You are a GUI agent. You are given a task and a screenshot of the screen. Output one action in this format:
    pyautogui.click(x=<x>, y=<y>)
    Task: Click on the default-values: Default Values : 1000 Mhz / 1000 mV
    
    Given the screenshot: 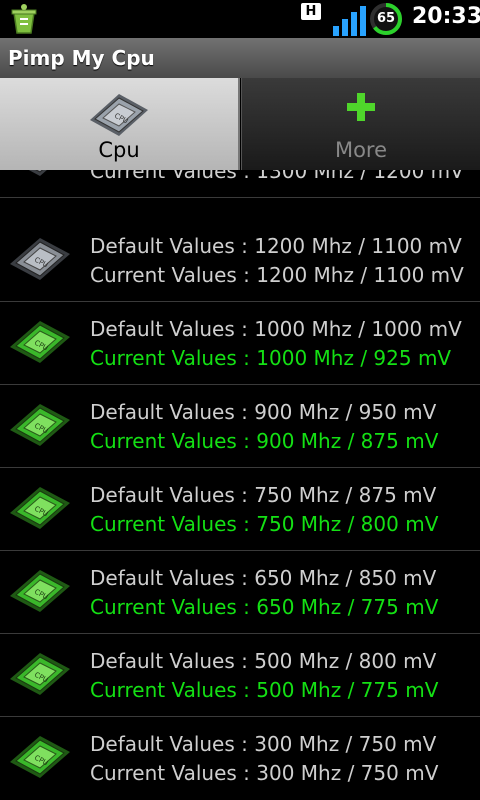 What is the action you would take?
    pyautogui.click(x=276, y=329)
    